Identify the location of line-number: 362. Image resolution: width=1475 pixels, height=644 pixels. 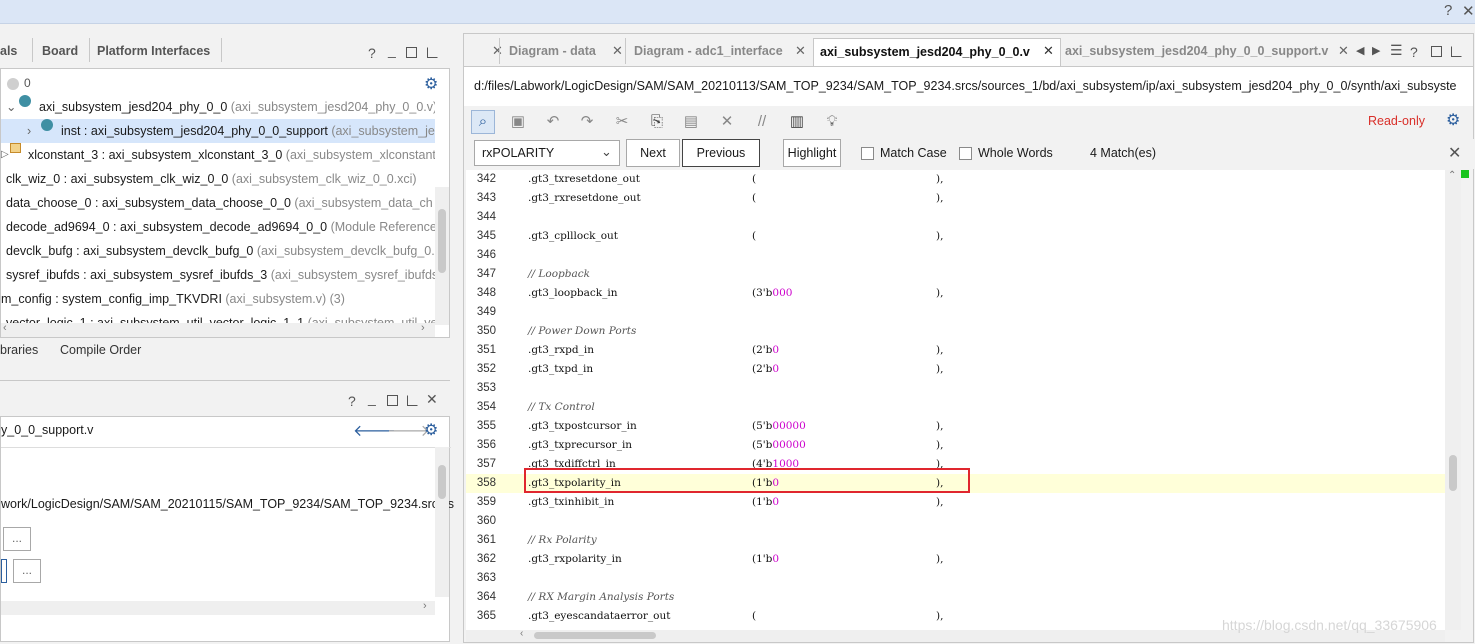
(486, 559).